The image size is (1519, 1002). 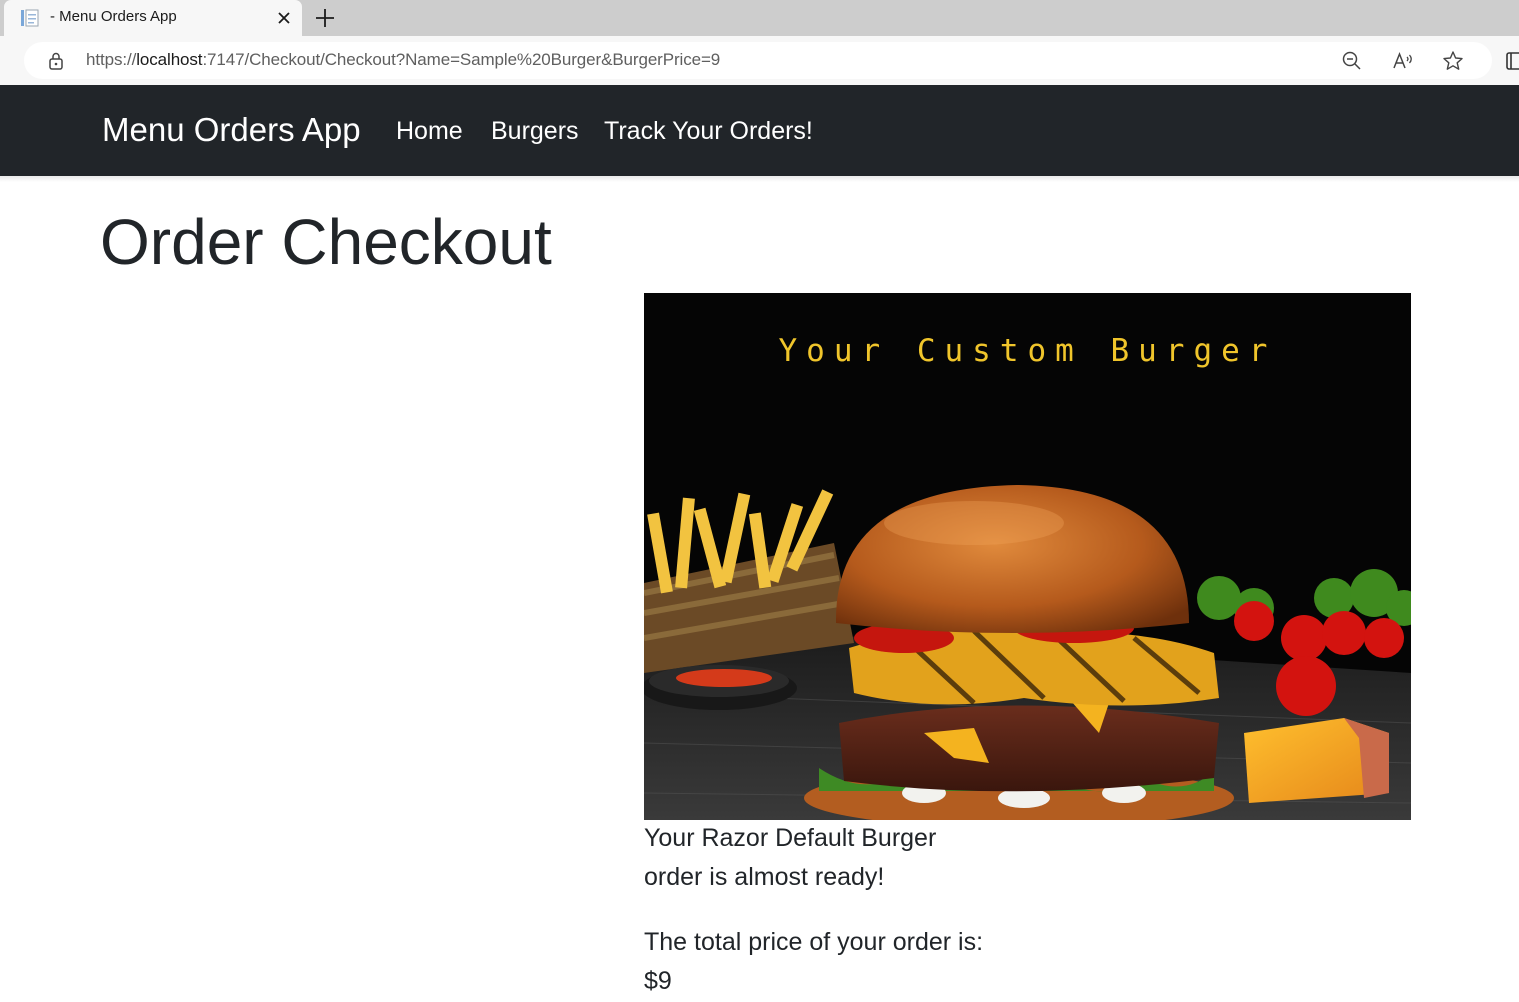 What do you see at coordinates (658, 981) in the screenshot?
I see `price-value: $9` at bounding box center [658, 981].